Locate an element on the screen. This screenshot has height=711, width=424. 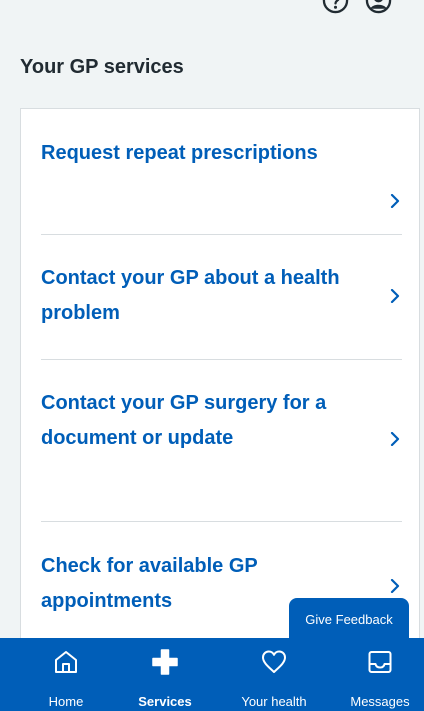
service-label: Contact your GP about a health problem is located at coordinates (190, 295).